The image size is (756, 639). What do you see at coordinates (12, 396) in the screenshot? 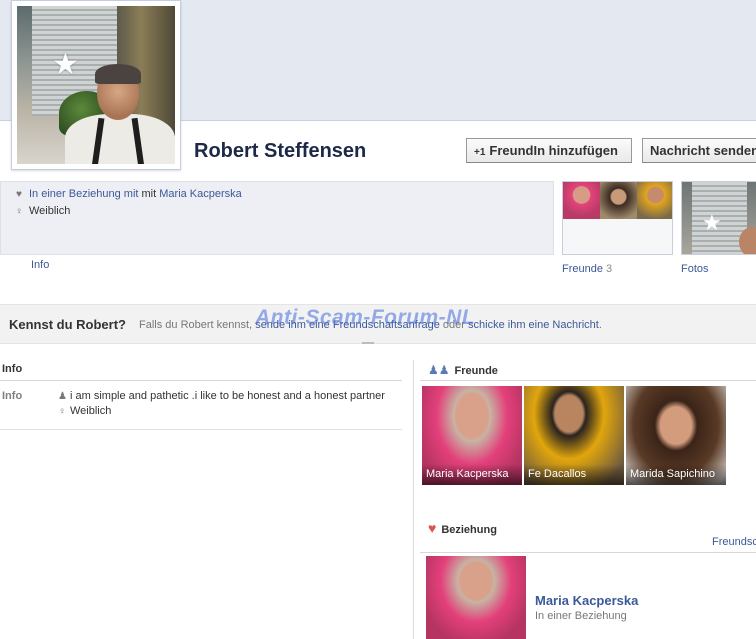
I see `info-label: Info` at bounding box center [12, 396].